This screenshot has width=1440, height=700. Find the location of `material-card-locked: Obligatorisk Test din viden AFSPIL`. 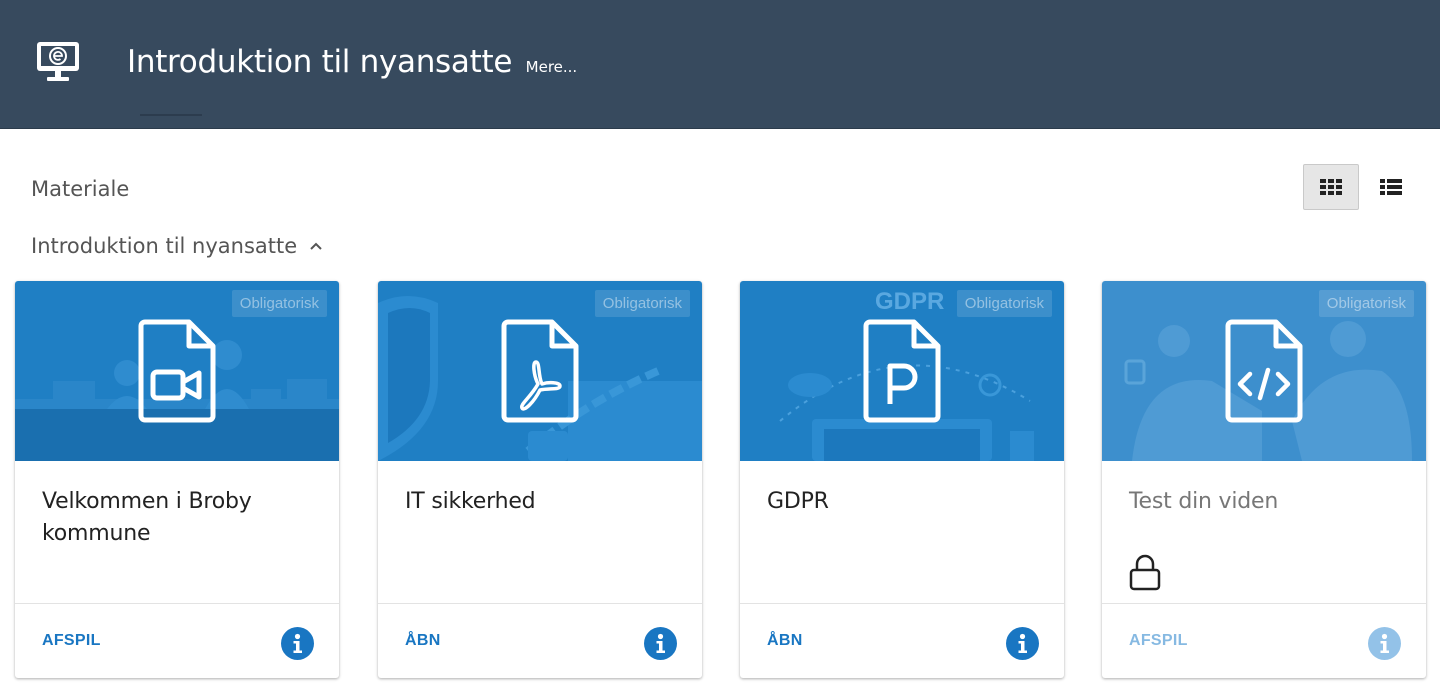

material-card-locked: Obligatorisk Test din viden AFSPIL is located at coordinates (1264, 479).